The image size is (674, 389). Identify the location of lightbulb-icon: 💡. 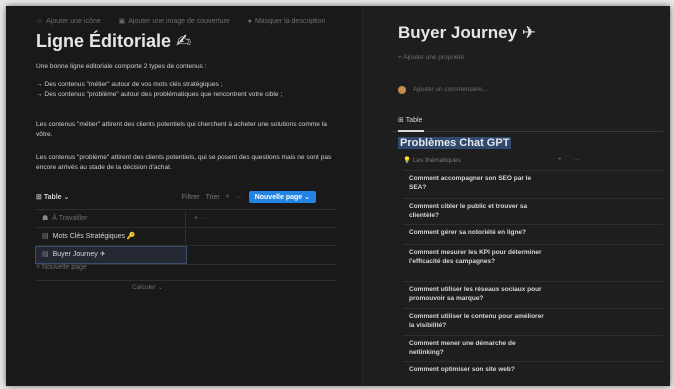
(408, 160).